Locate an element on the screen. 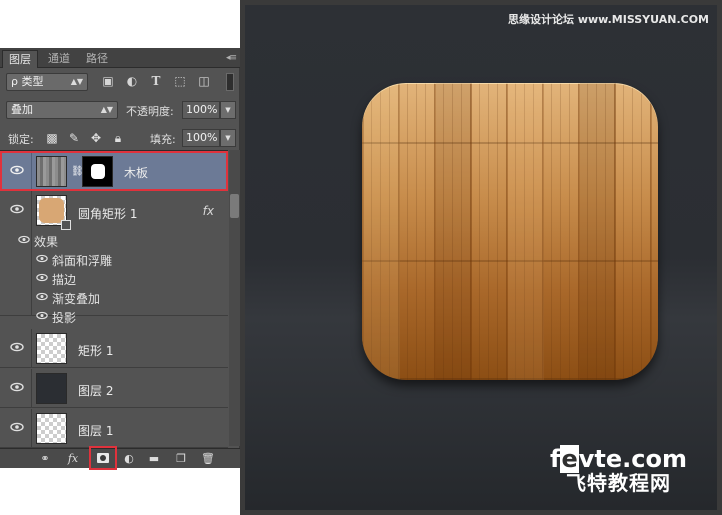 The width and height of the screenshot is (722, 515). layer-row-layer1: 图层 1 is located at coordinates (114, 428).